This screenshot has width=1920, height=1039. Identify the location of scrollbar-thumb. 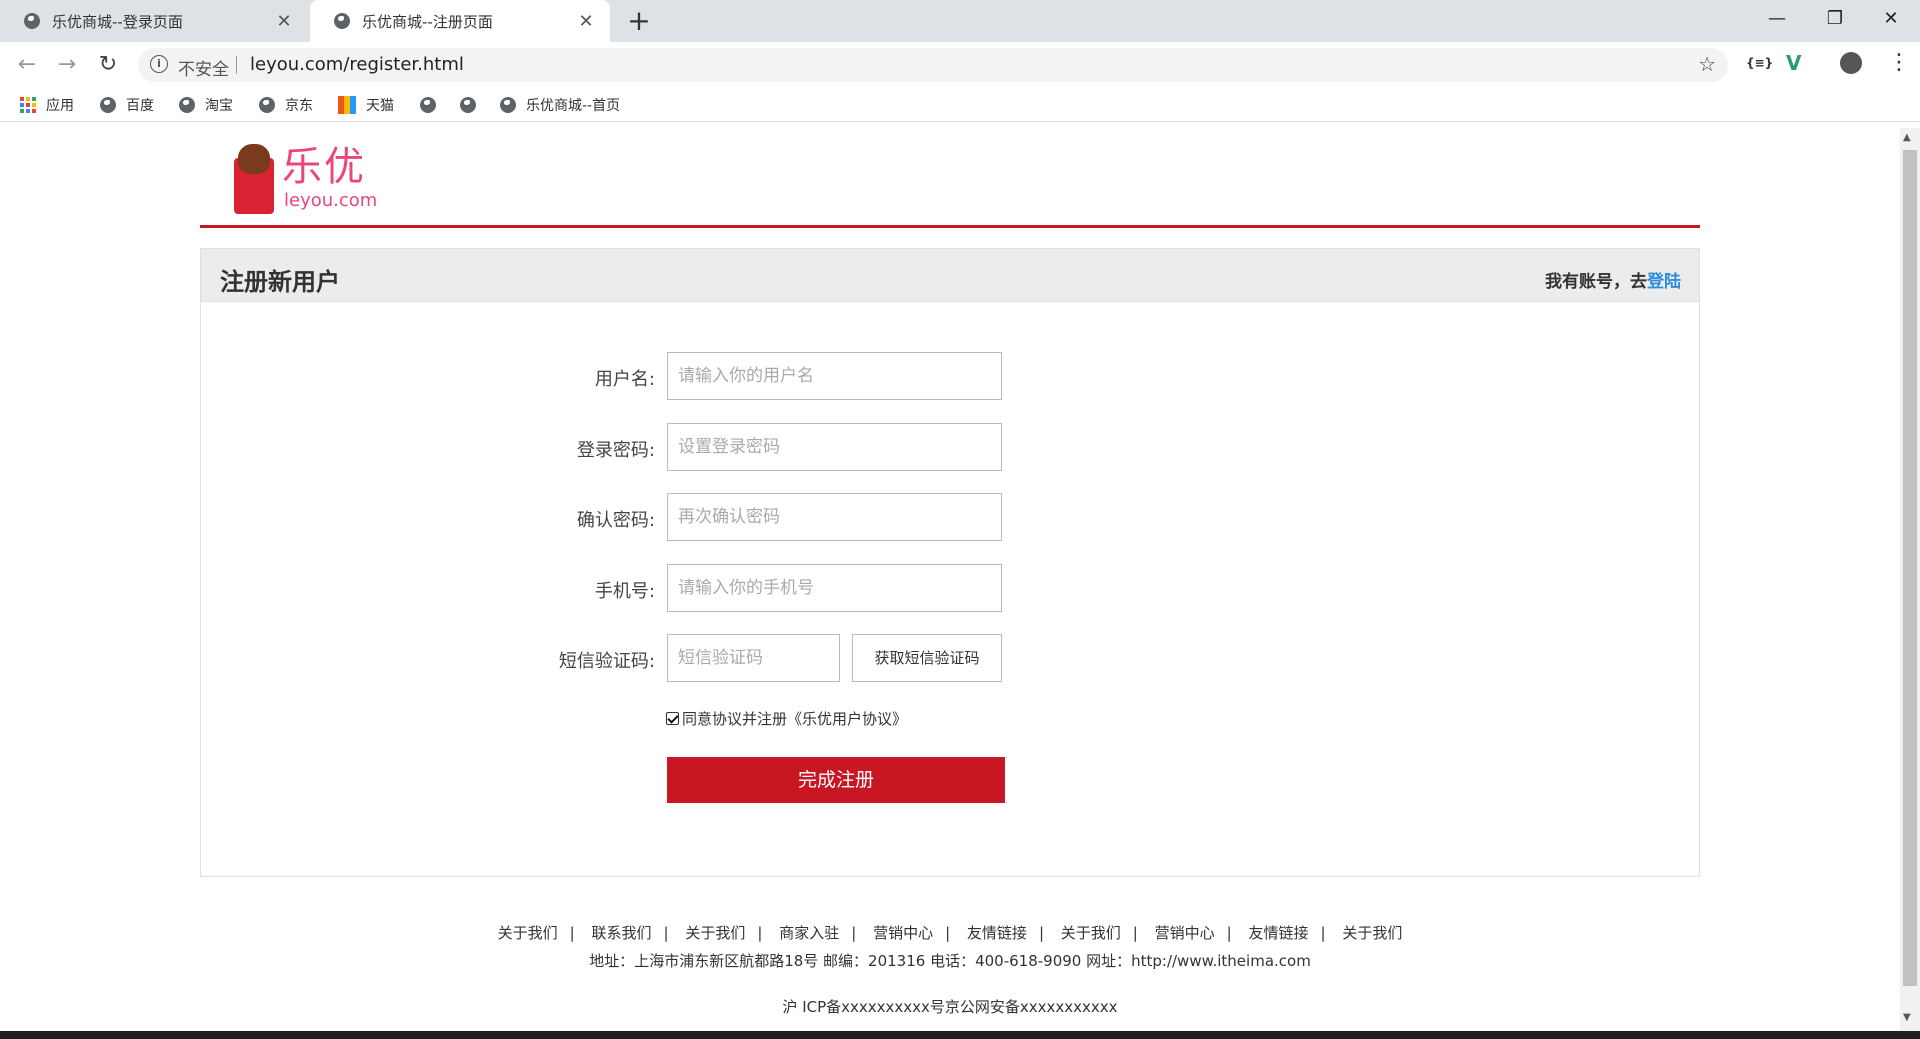
(1910, 568).